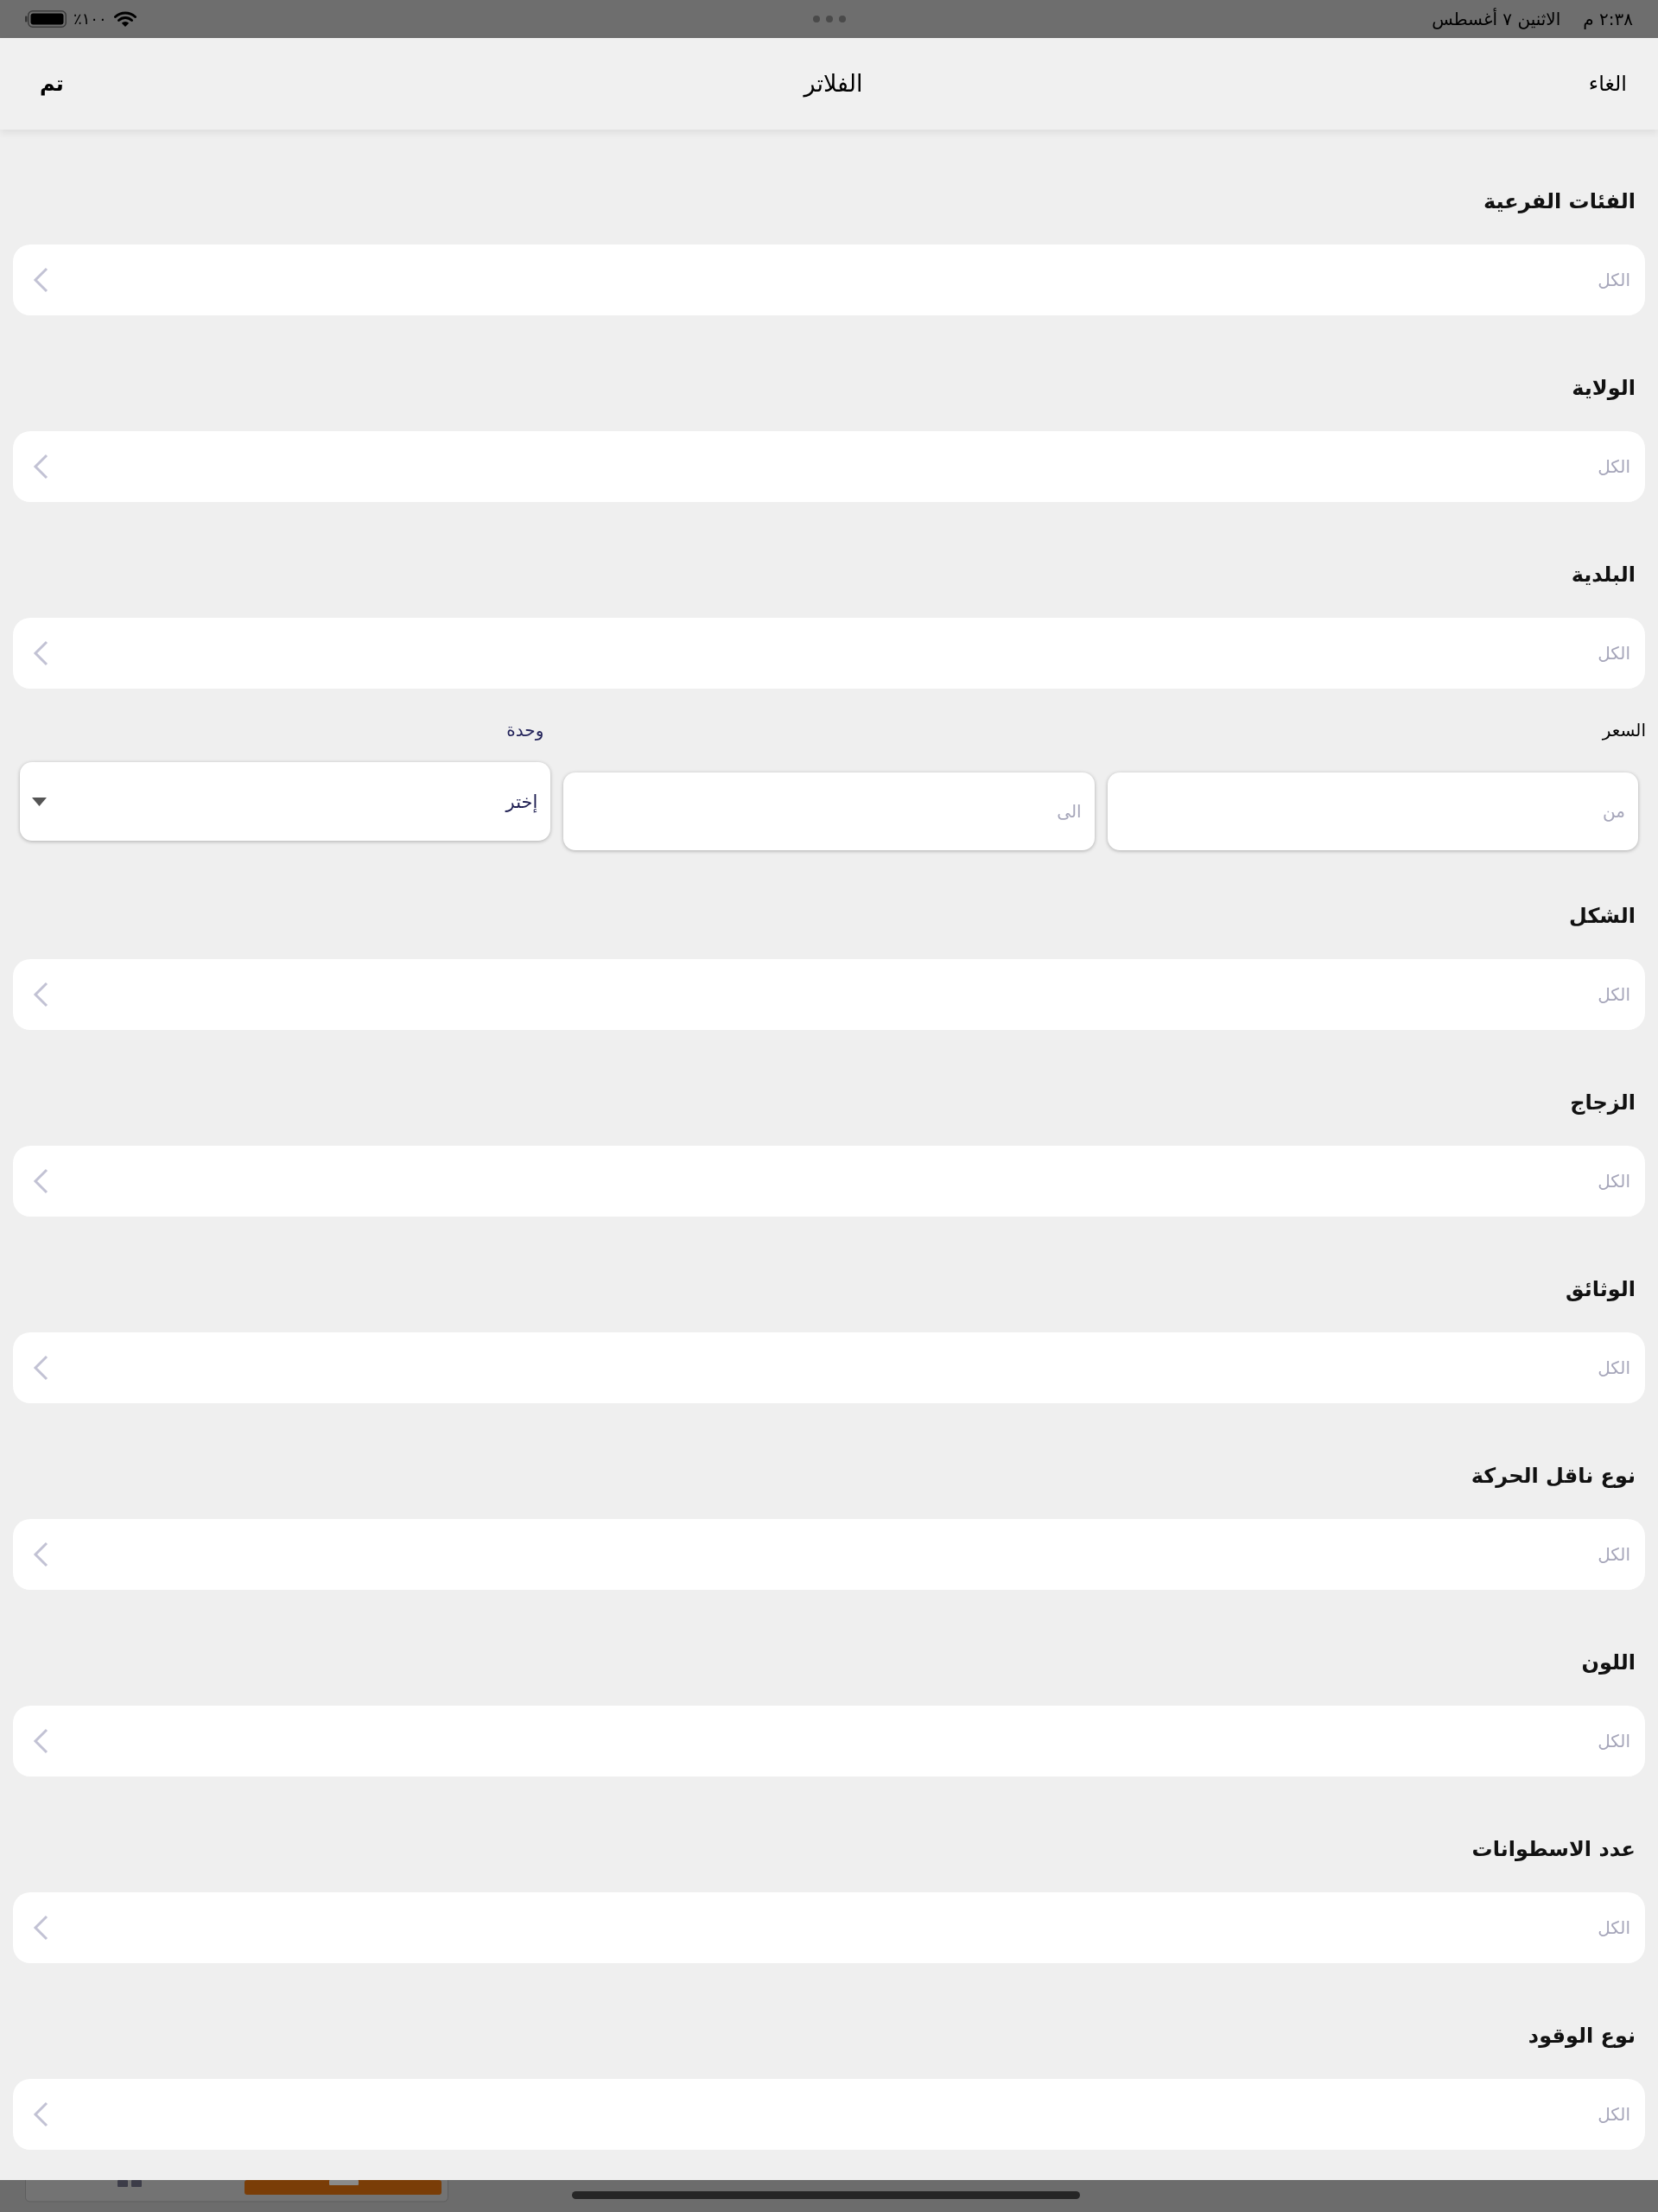 This screenshot has width=1658, height=2212. Describe the element at coordinates (1372, 811) in the screenshot. I see `price-from-input: من` at that location.